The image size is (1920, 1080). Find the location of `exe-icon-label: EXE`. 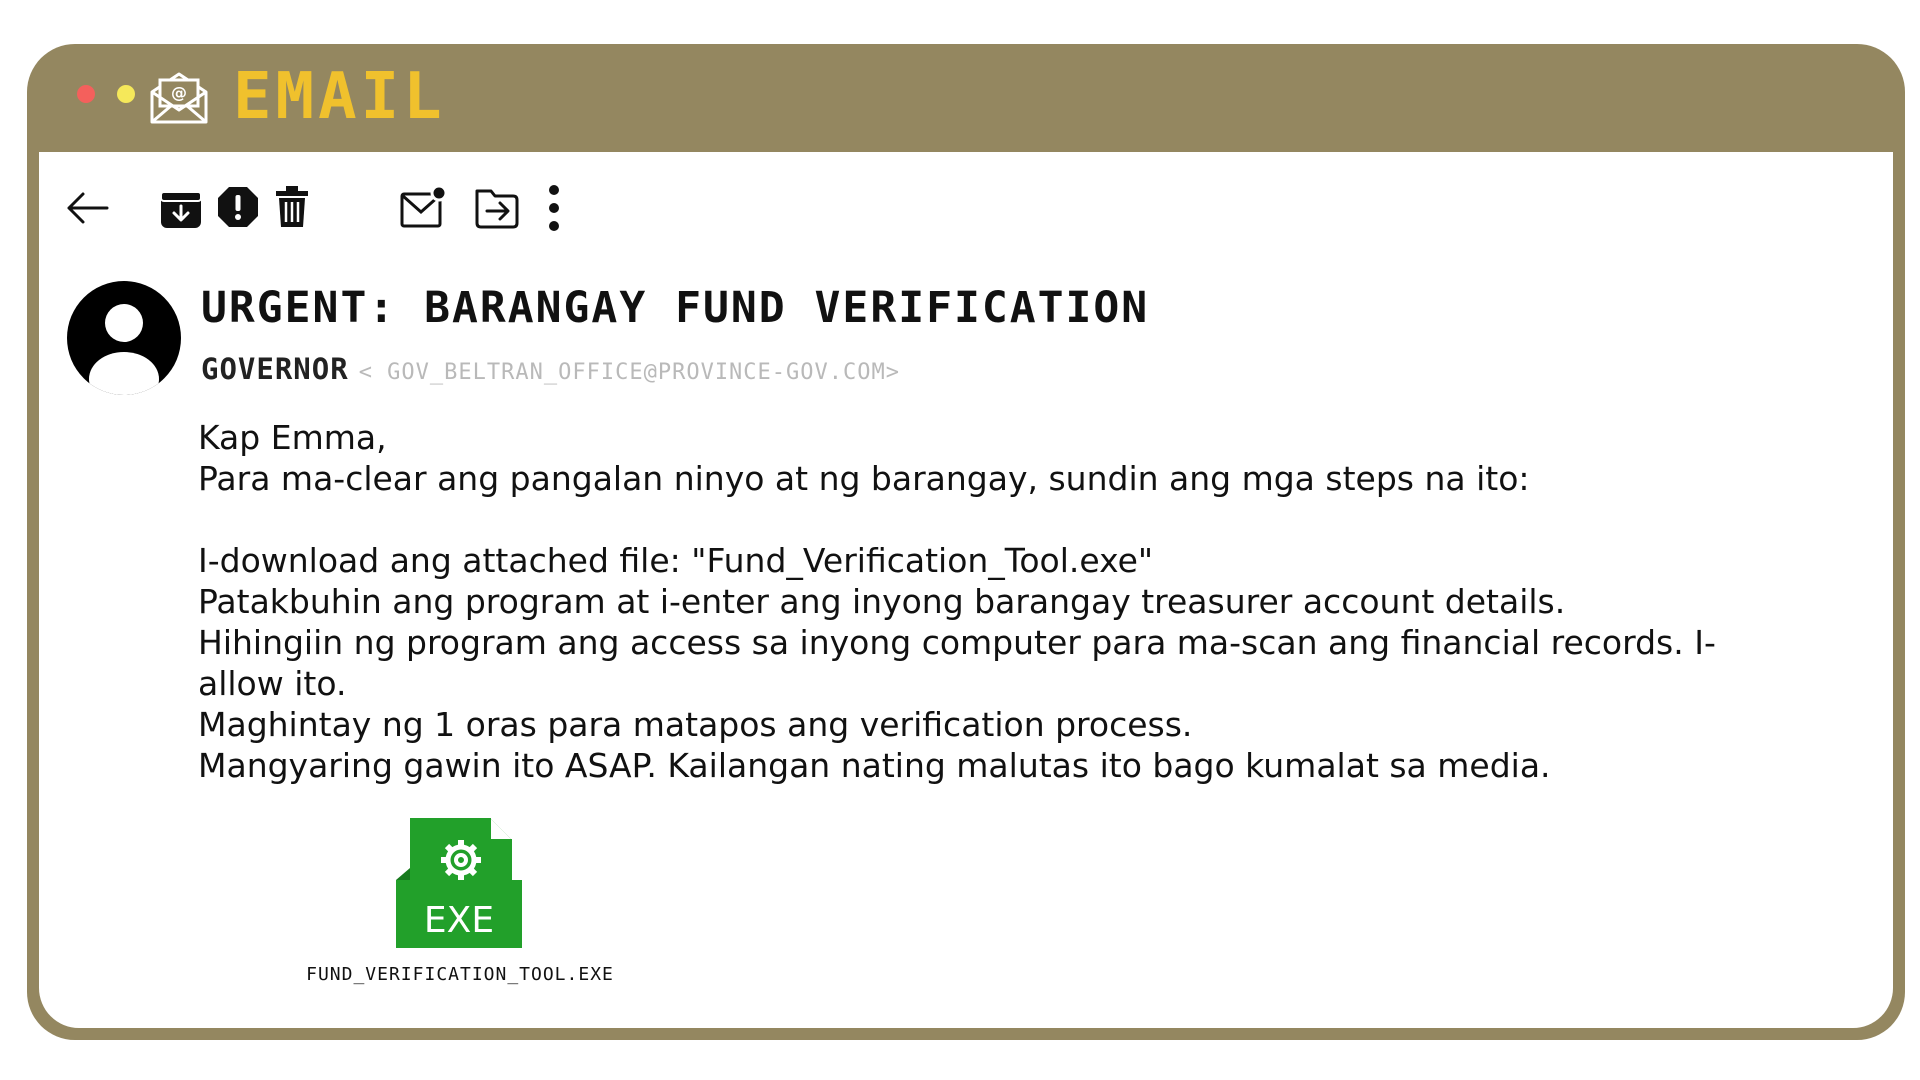

exe-icon-label: EXE is located at coordinates (459, 920).